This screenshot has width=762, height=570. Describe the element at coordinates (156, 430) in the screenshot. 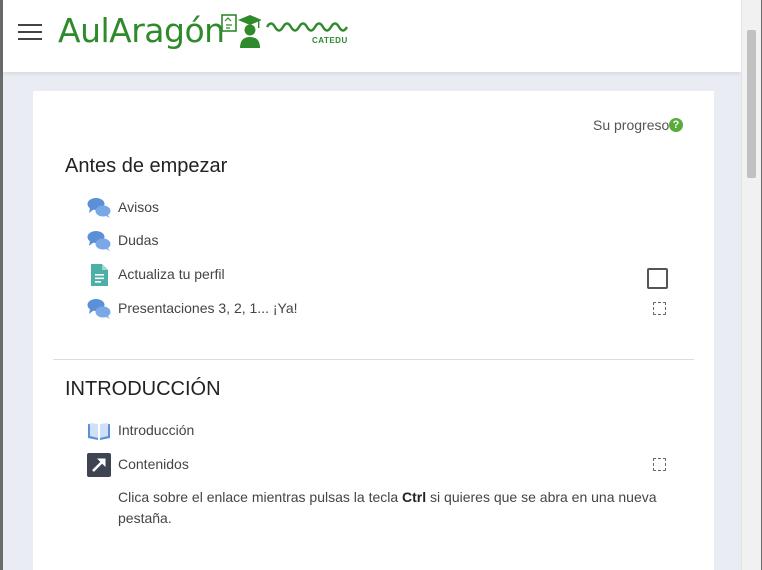

I see `activity-label: Introducción` at that location.